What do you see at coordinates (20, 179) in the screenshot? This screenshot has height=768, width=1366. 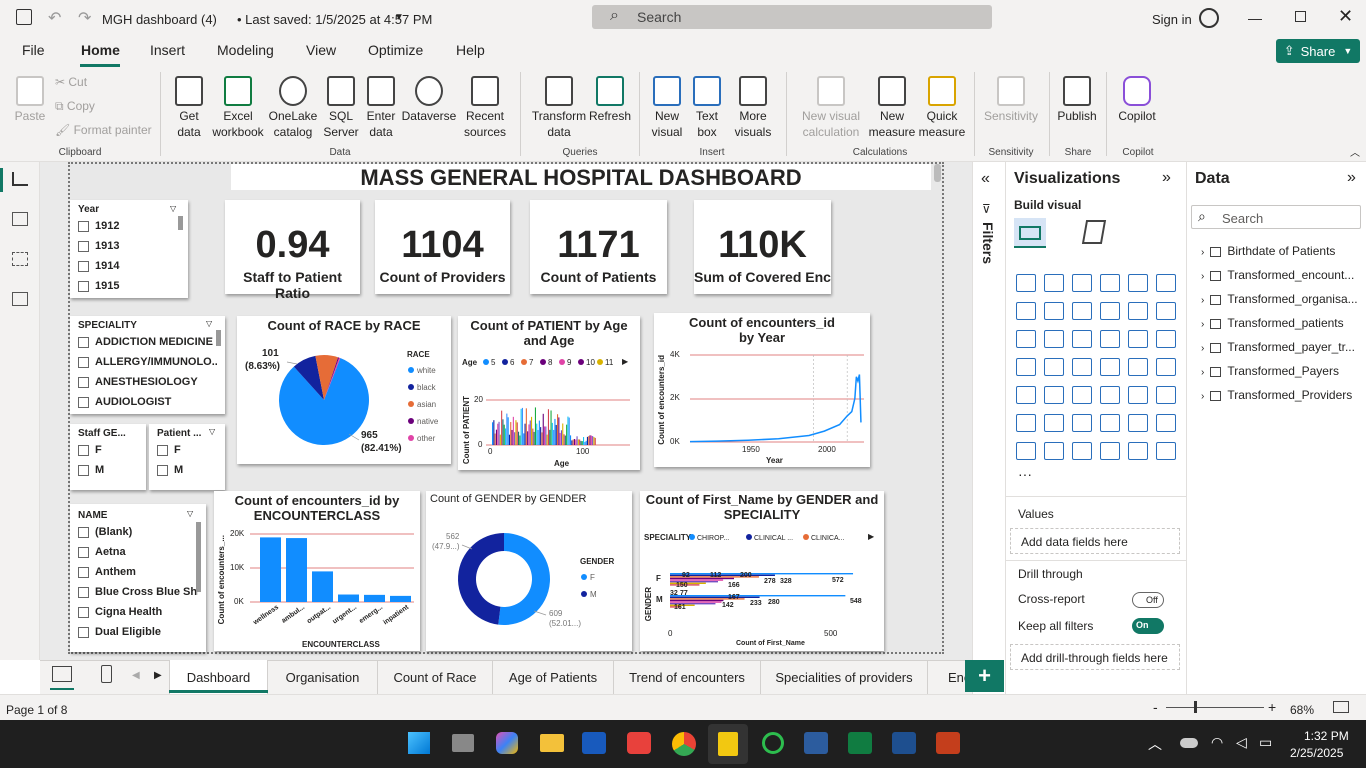 I see `report-view-icon` at bounding box center [20, 179].